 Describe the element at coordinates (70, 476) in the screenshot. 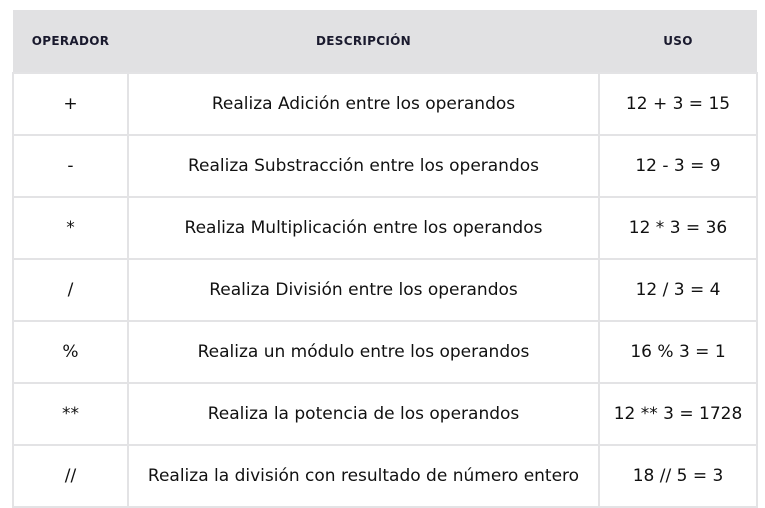

I see `operator-cell: //` at that location.